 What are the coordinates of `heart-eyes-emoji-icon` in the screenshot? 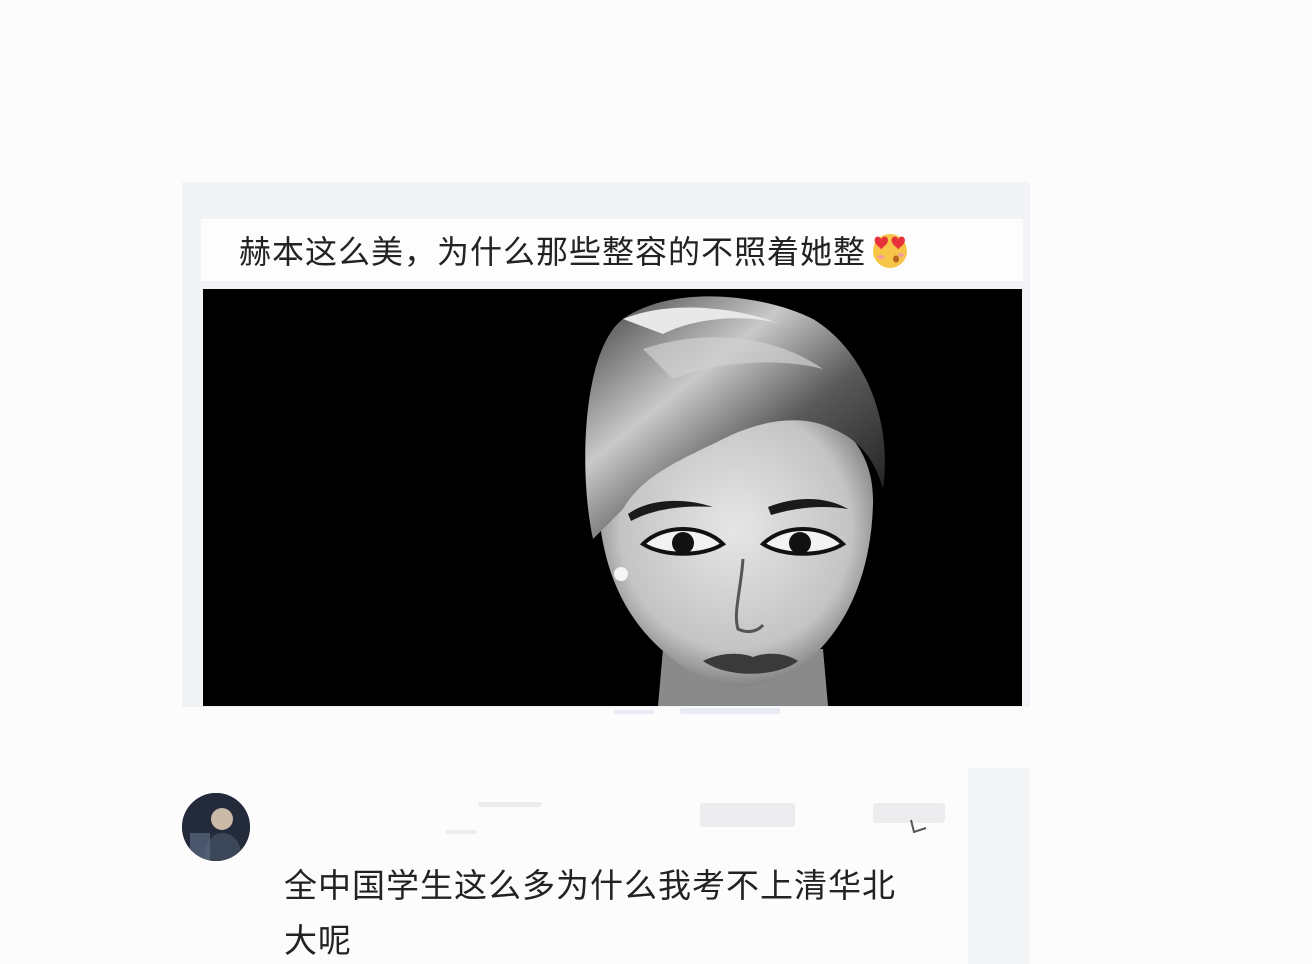 It's located at (890, 250).